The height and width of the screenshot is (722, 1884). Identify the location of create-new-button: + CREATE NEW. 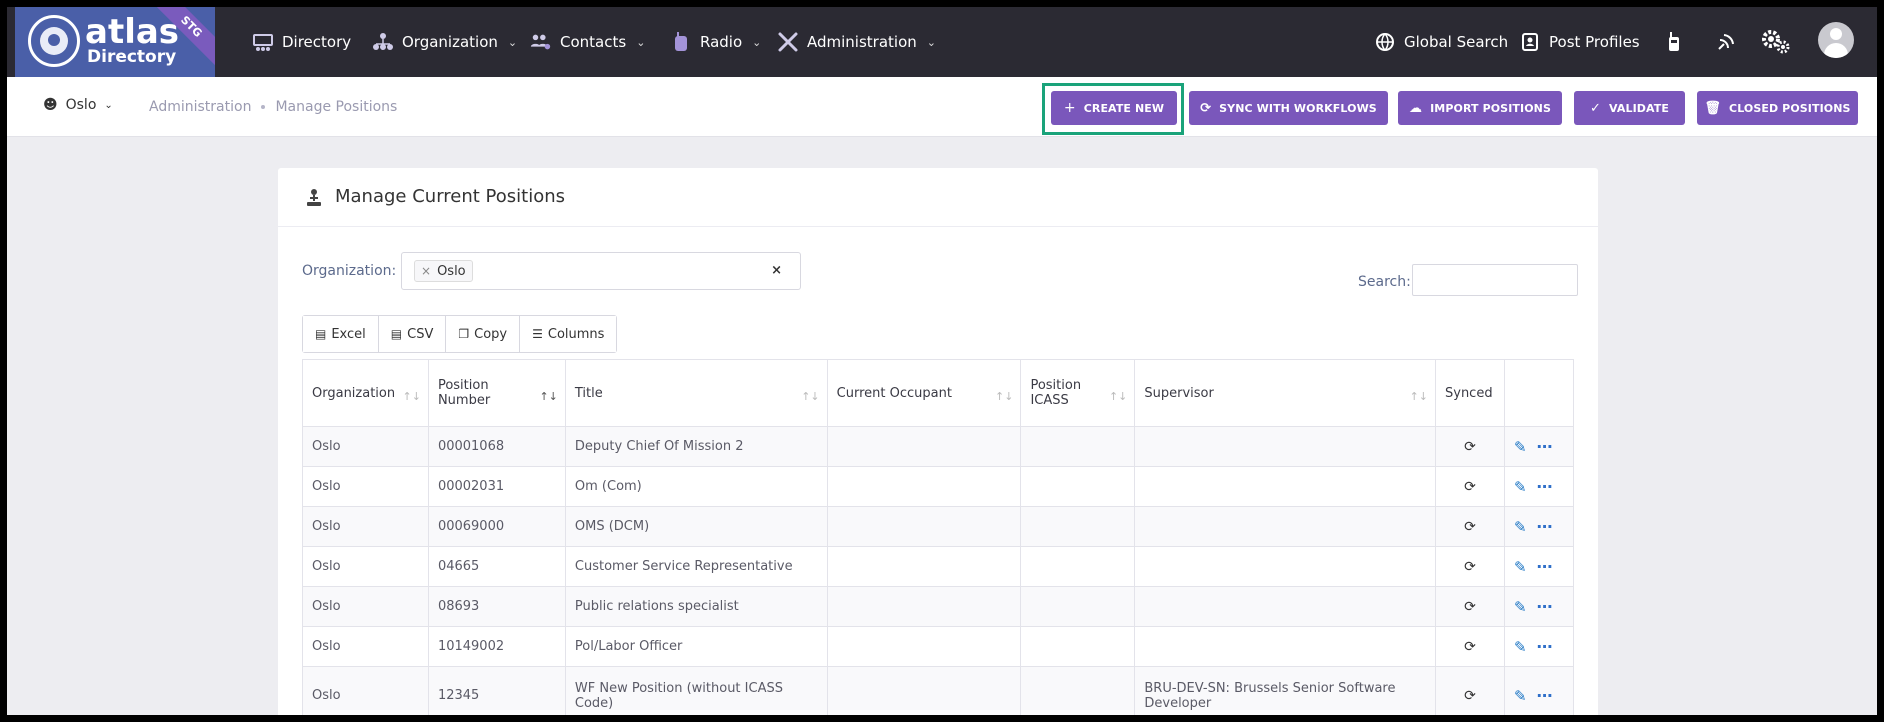
(1114, 108).